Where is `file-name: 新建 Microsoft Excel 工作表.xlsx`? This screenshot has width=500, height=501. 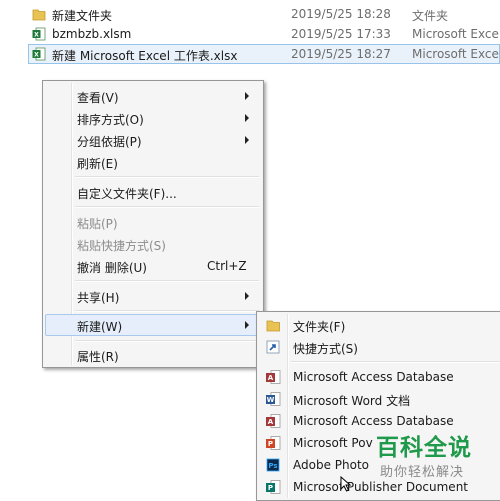 file-name: 新建 Microsoft Excel 工作表.xlsx is located at coordinates (145, 56).